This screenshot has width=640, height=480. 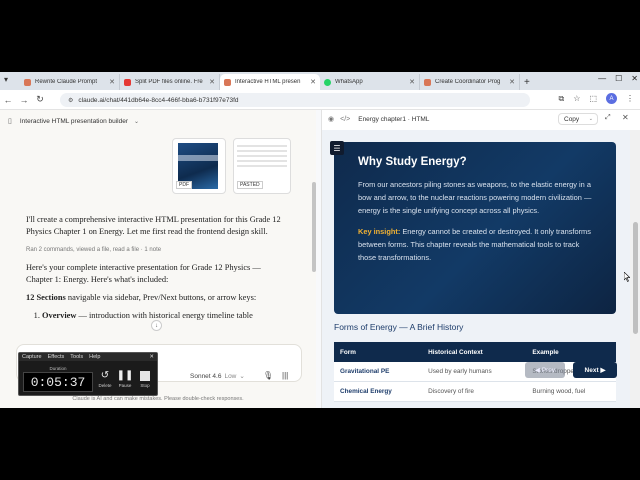 I want to click on tab-title: WhatsApp, so click(x=349, y=82).